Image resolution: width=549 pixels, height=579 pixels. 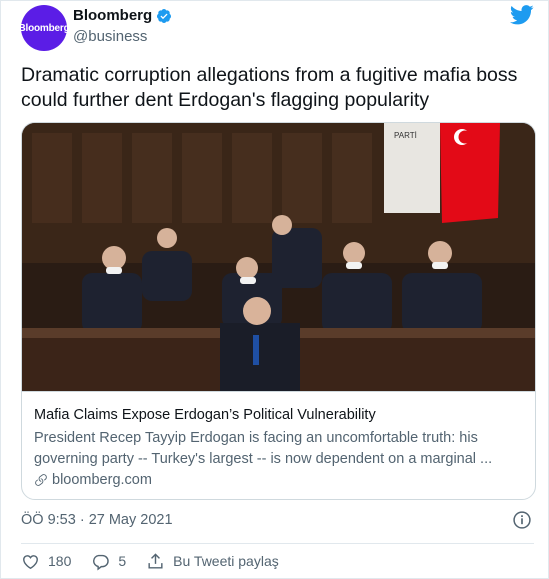 What do you see at coordinates (46, 561) in the screenshot?
I see `like-button: 180` at bounding box center [46, 561].